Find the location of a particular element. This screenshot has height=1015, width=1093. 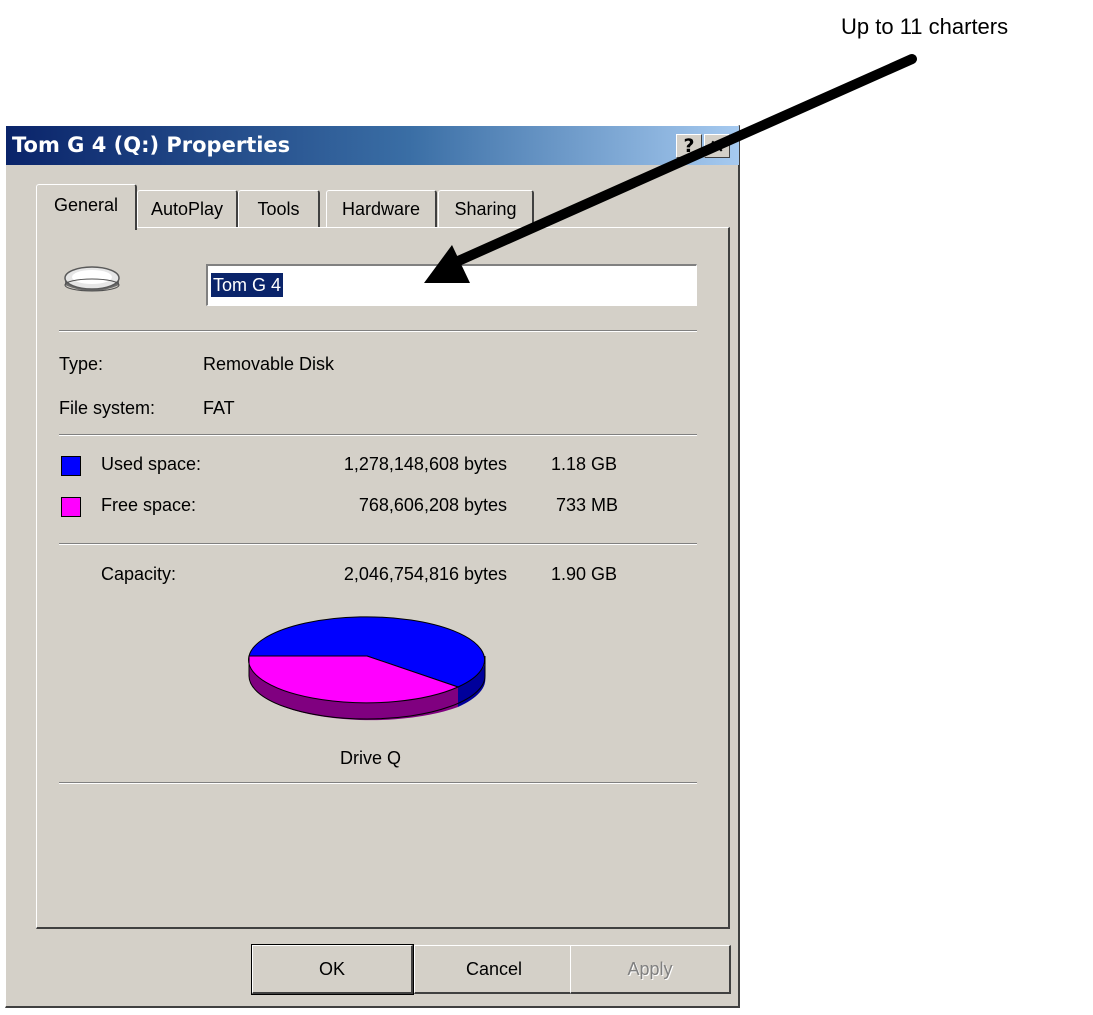

free-space-size: 733 MB is located at coordinates (587, 505).